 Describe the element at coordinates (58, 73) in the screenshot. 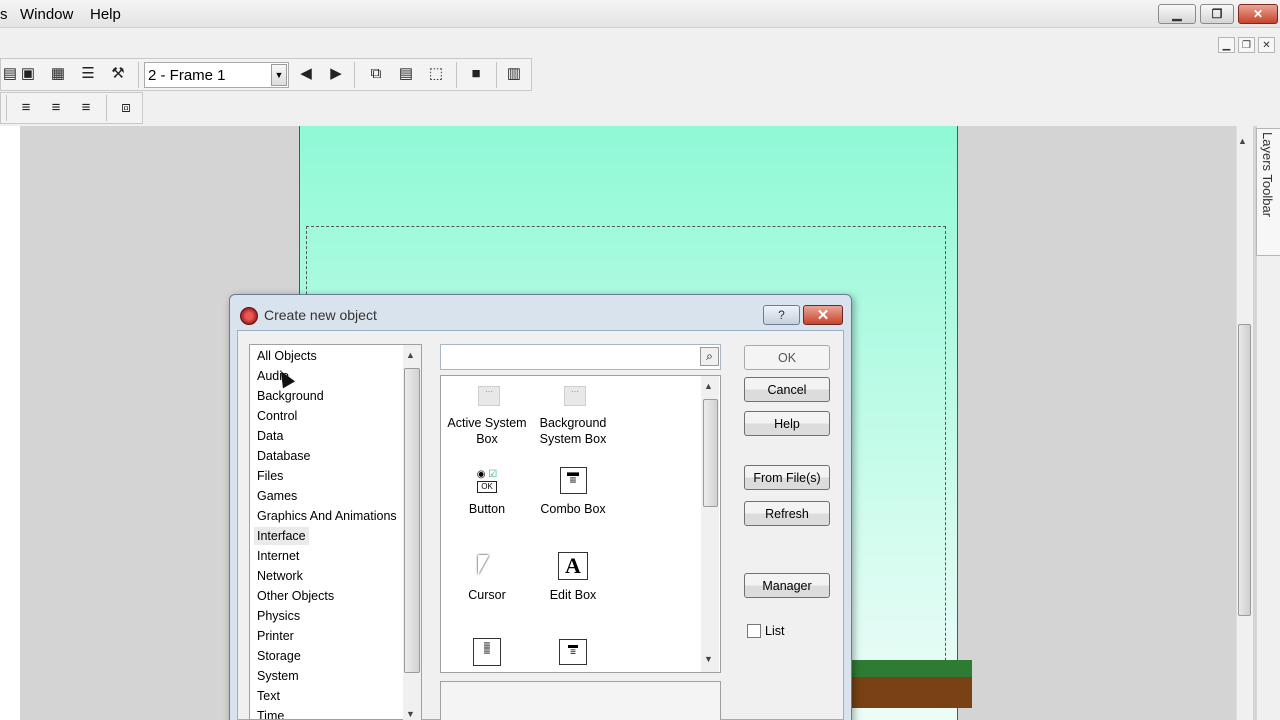

I see `grid-view-icon: ▦` at that location.